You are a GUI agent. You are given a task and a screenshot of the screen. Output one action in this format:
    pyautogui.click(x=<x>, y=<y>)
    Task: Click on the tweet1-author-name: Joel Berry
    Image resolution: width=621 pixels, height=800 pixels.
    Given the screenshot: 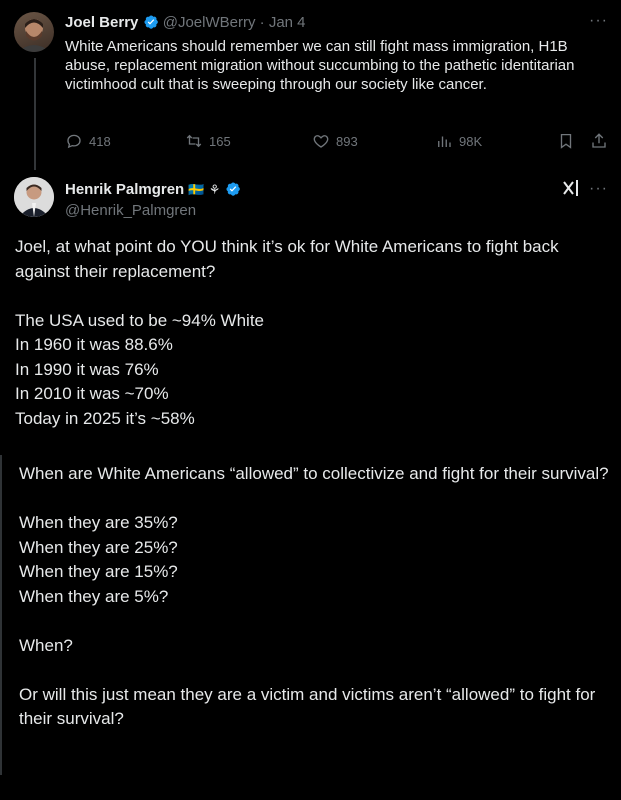 What is the action you would take?
    pyautogui.click(x=101, y=22)
    